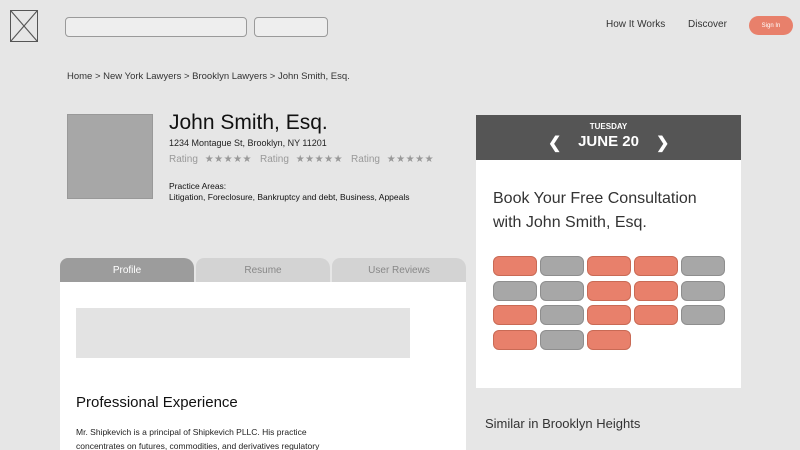  Describe the element at coordinates (608, 141) in the screenshot. I see `date-label: JUNE 20` at that location.